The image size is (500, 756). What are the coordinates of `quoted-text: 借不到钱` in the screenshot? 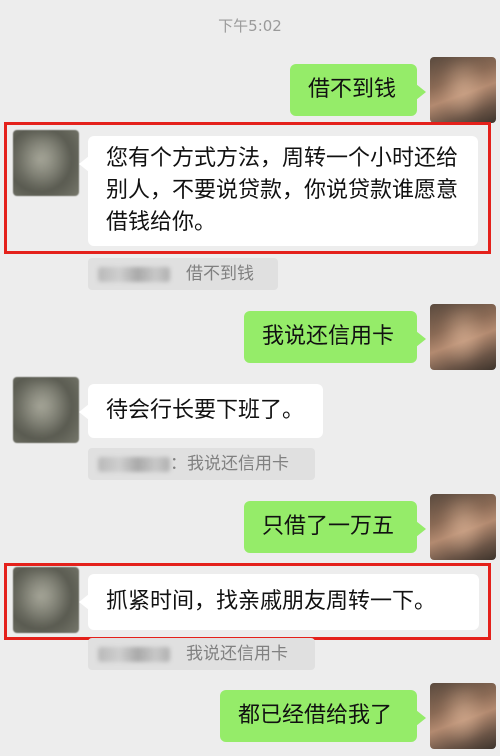 It's located at (220, 274).